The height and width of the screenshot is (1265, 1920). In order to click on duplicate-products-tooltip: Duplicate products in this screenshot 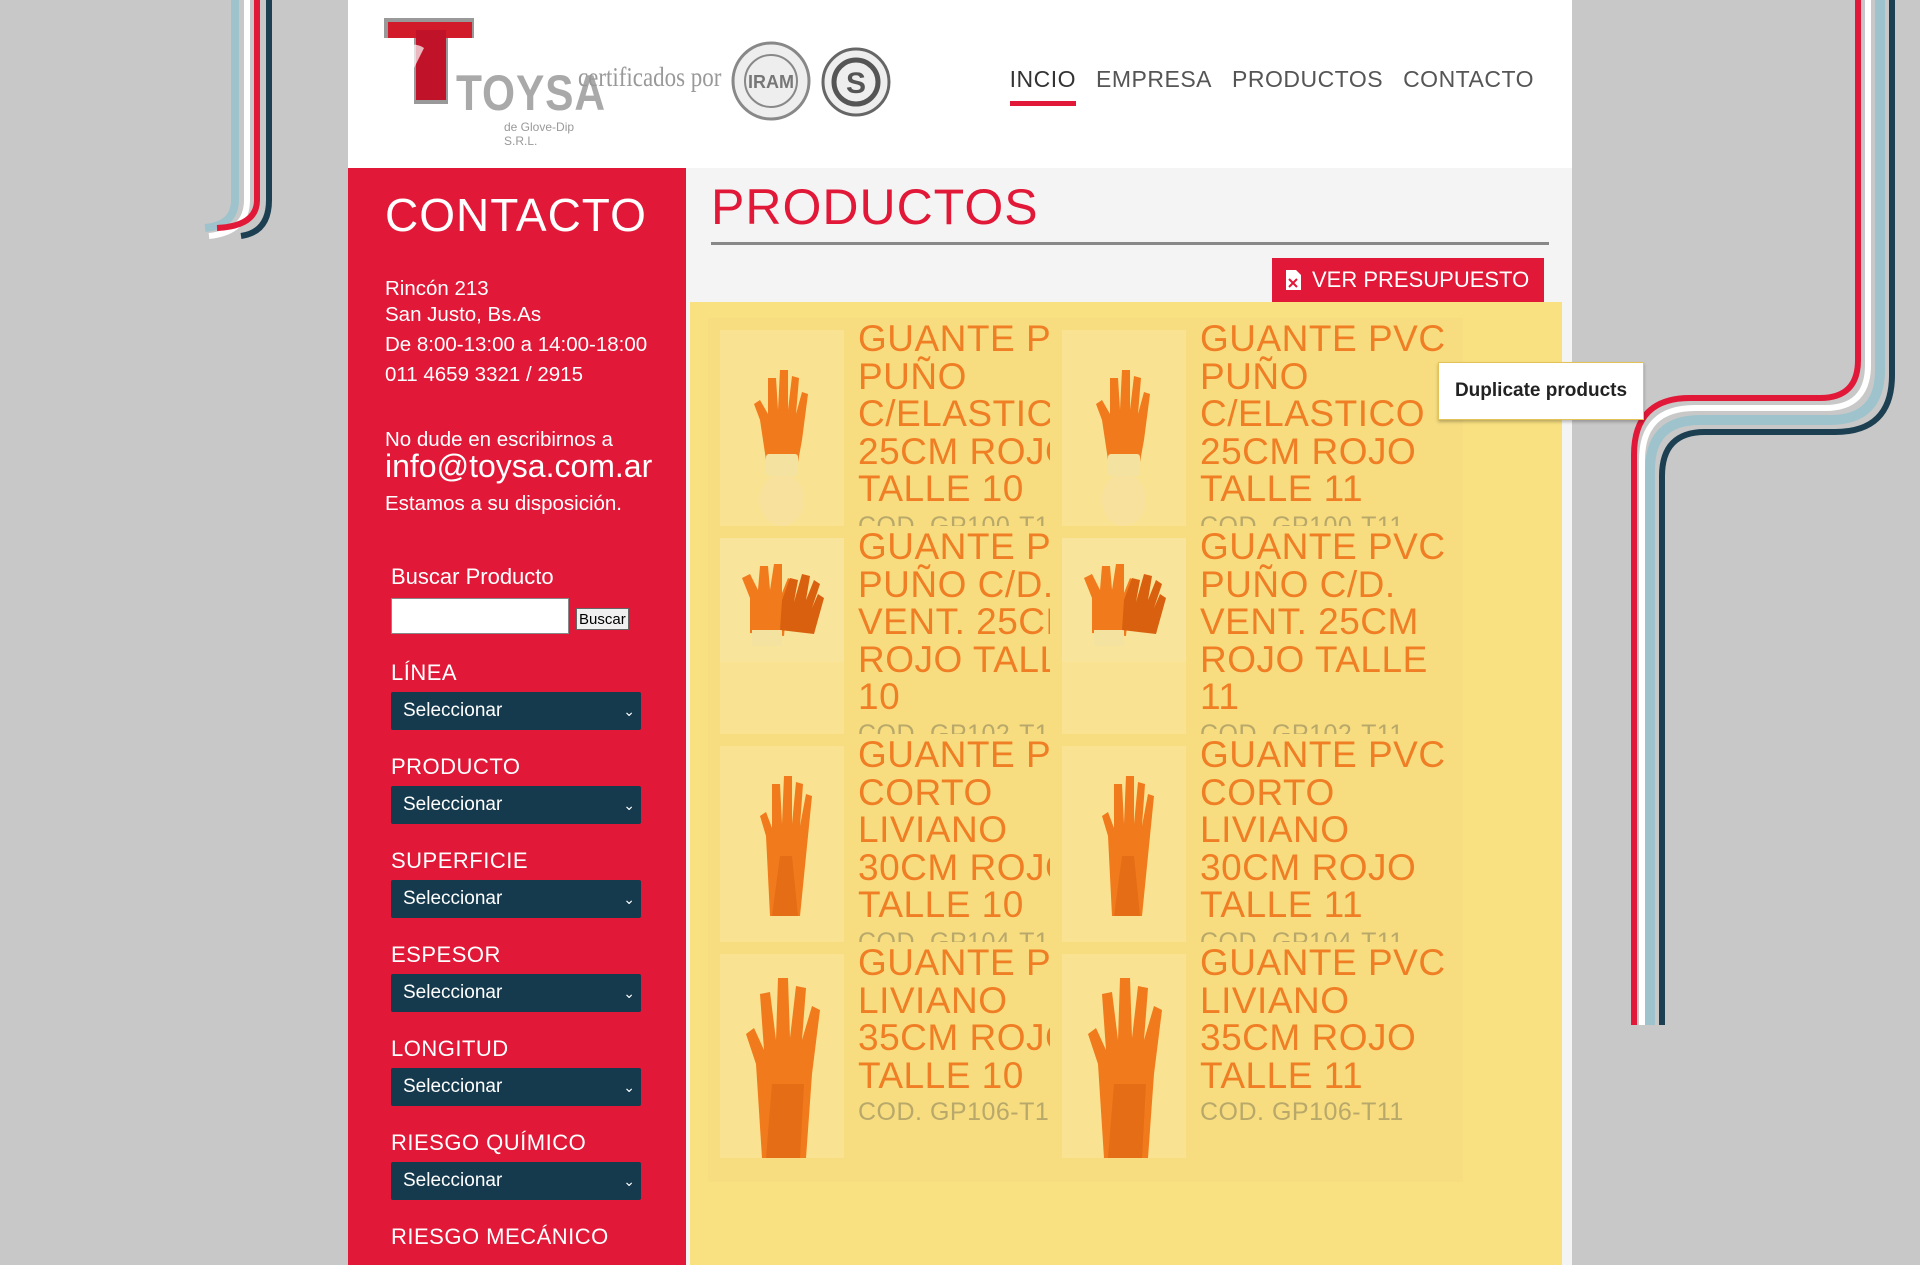, I will do `click(1541, 391)`.